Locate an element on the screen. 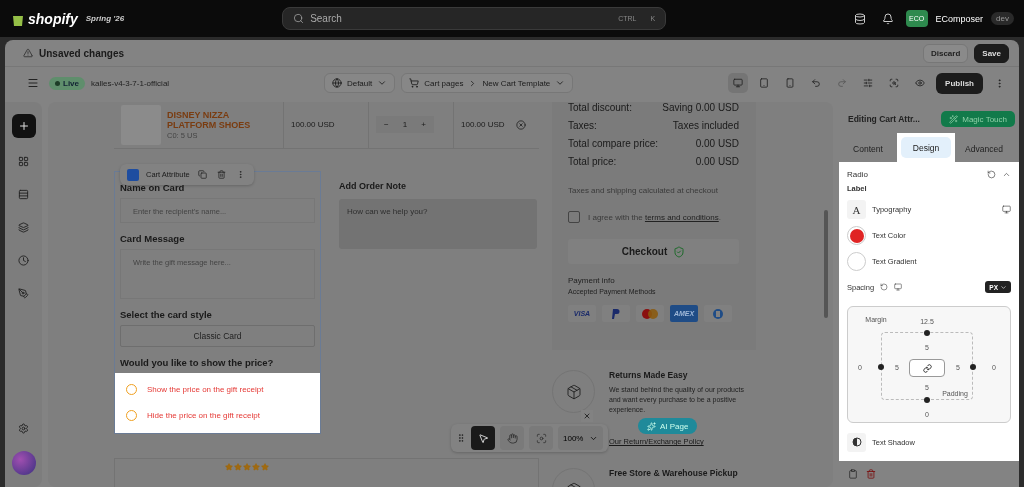  clock-icon is located at coordinates (23, 260).